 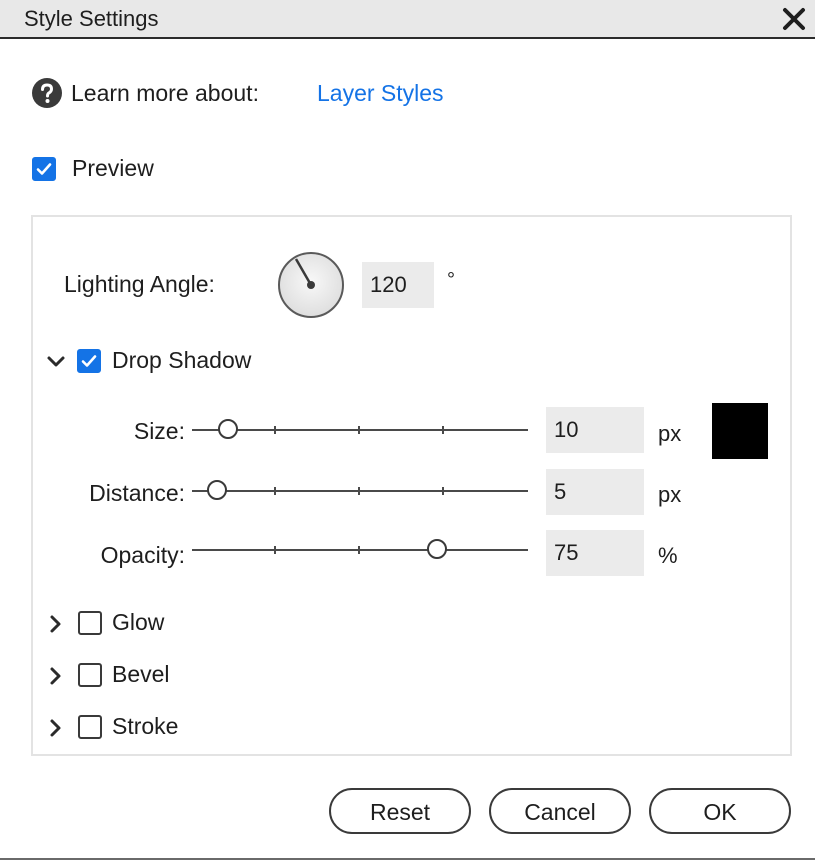 What do you see at coordinates (407, 859) in the screenshot?
I see `dialog-bottom-border` at bounding box center [407, 859].